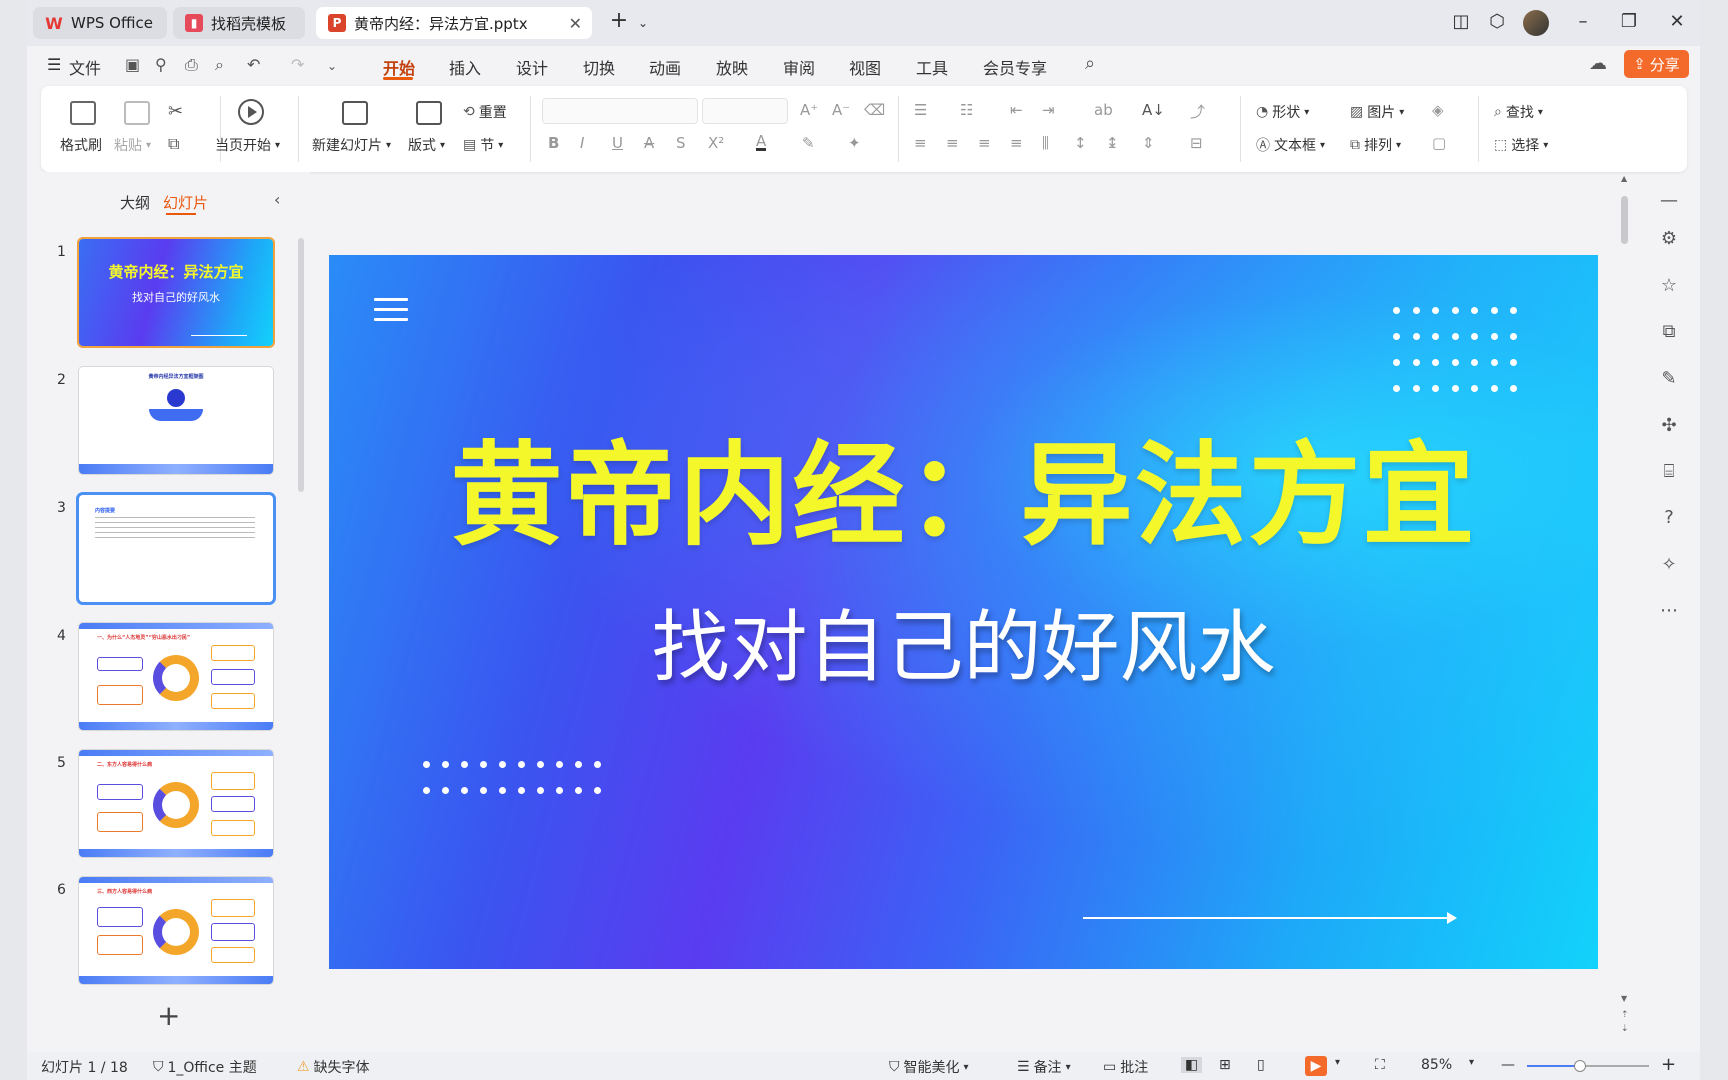 This screenshot has height=1080, width=1728. What do you see at coordinates (1624, 178) in the screenshot?
I see `scroll-up-icon: ▲` at bounding box center [1624, 178].